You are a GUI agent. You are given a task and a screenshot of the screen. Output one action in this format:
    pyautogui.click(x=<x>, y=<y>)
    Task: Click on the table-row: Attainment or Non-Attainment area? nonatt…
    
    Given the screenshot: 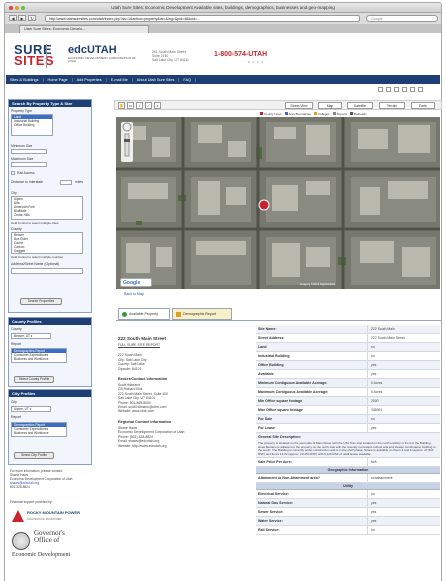 What is the action you would take?
    pyautogui.click(x=348, y=479)
    